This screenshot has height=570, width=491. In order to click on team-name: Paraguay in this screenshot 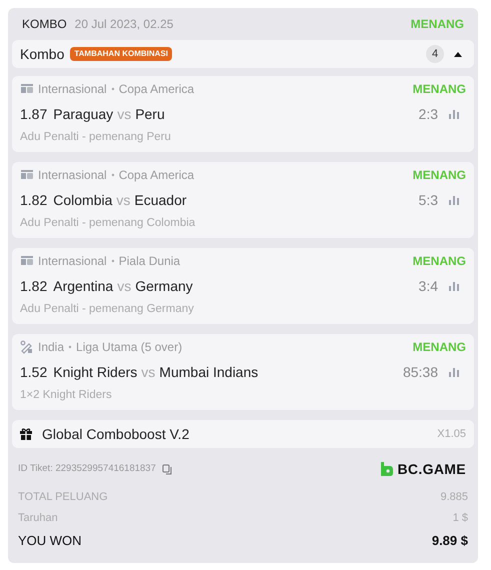, I will do `click(83, 114)`.